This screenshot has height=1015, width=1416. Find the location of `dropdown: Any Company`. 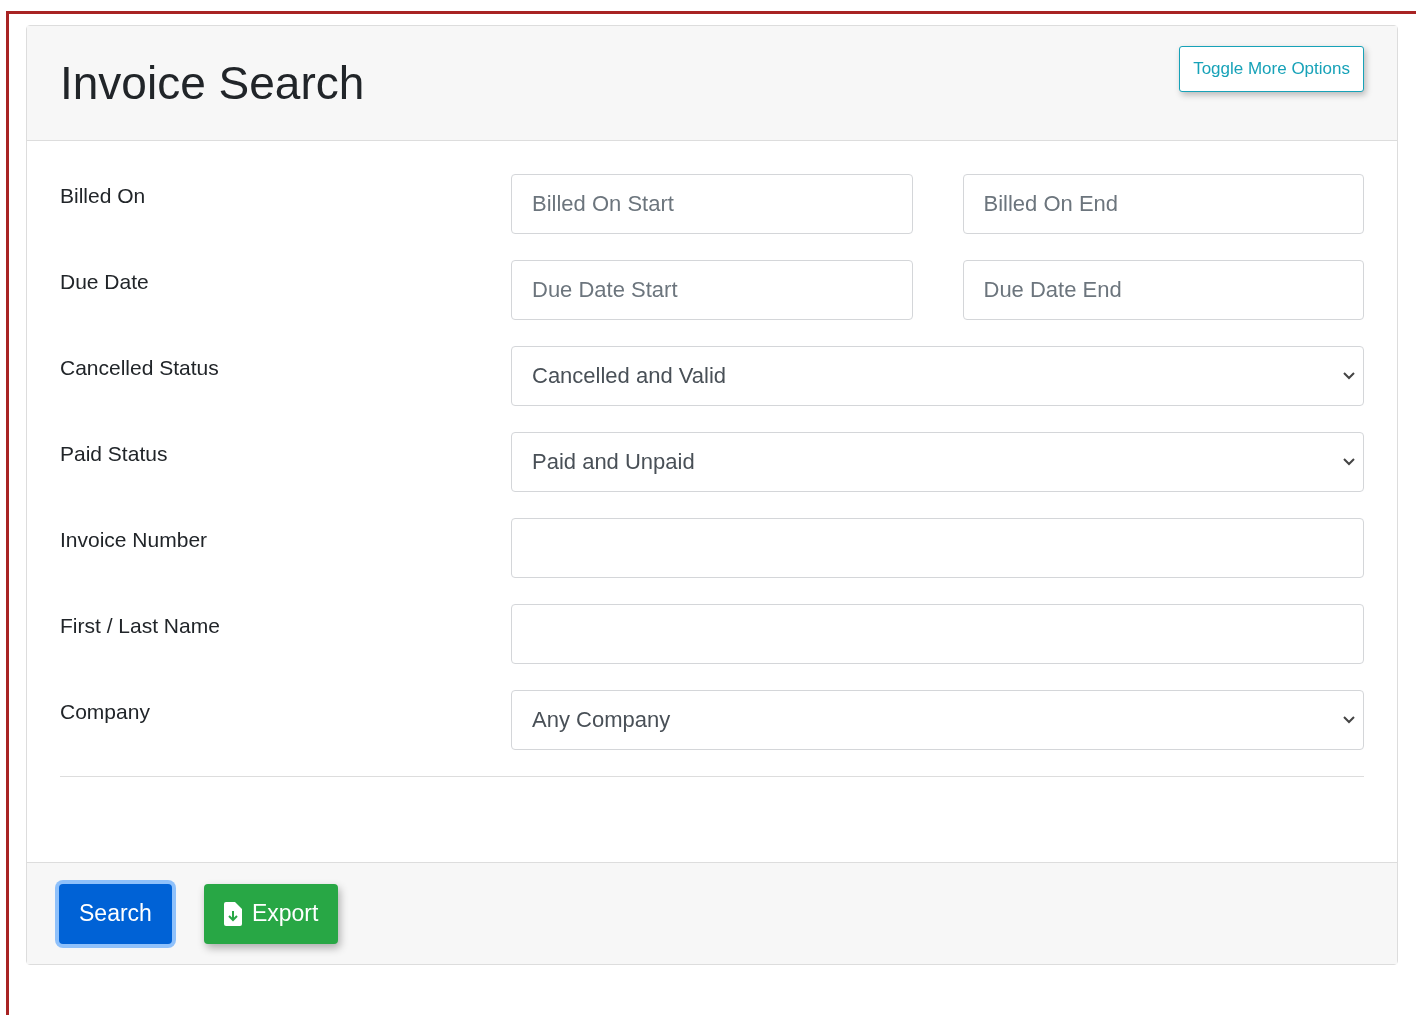

dropdown: Any Company is located at coordinates (937, 720).